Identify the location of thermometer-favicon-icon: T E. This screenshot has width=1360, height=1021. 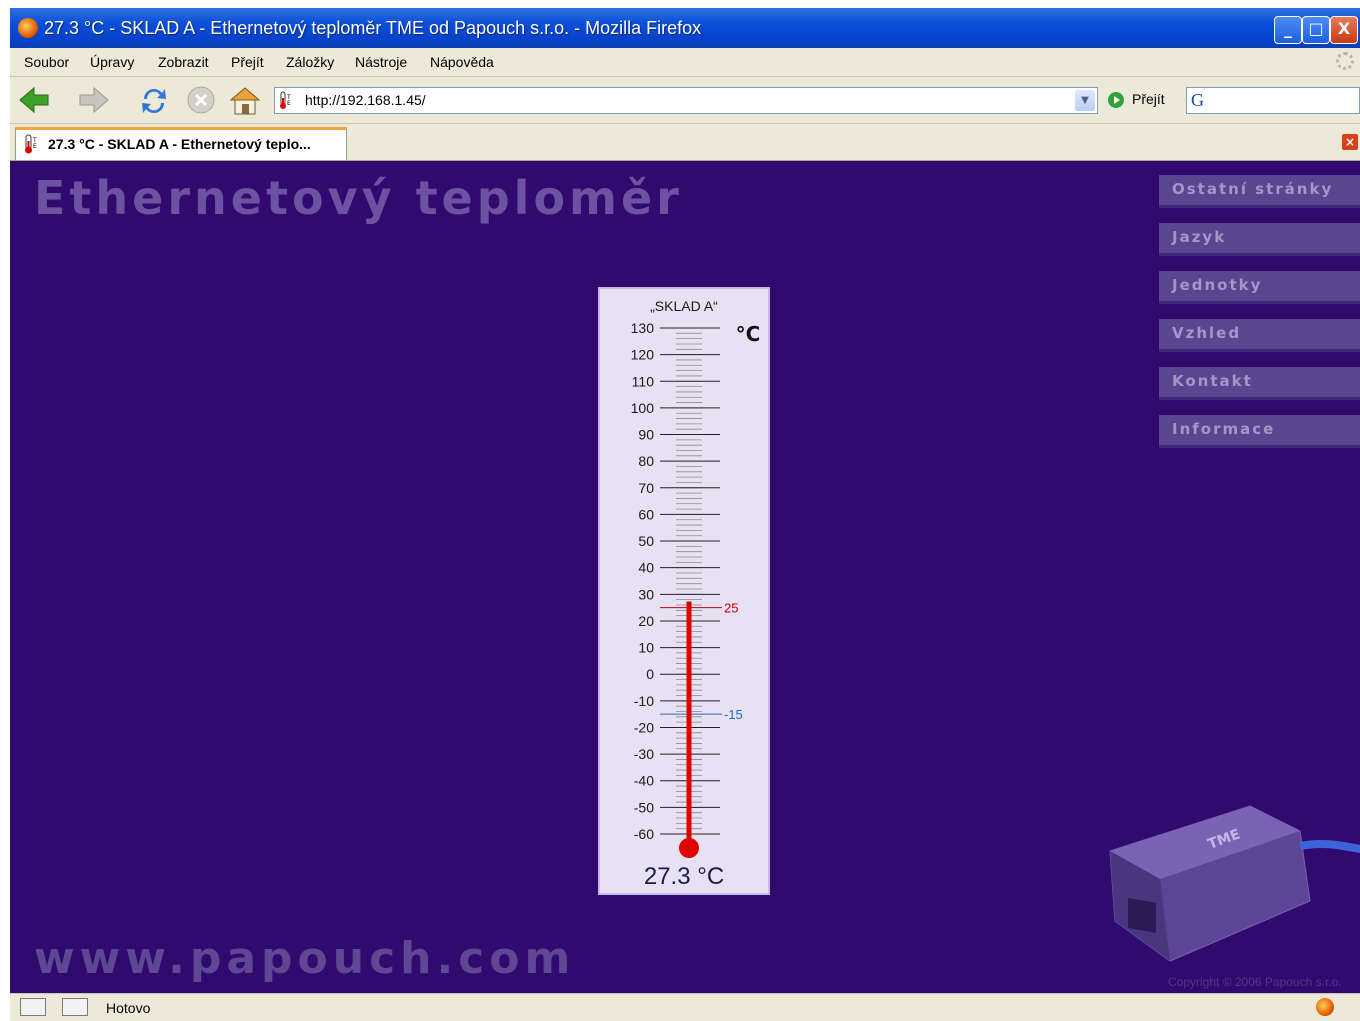
(285, 100).